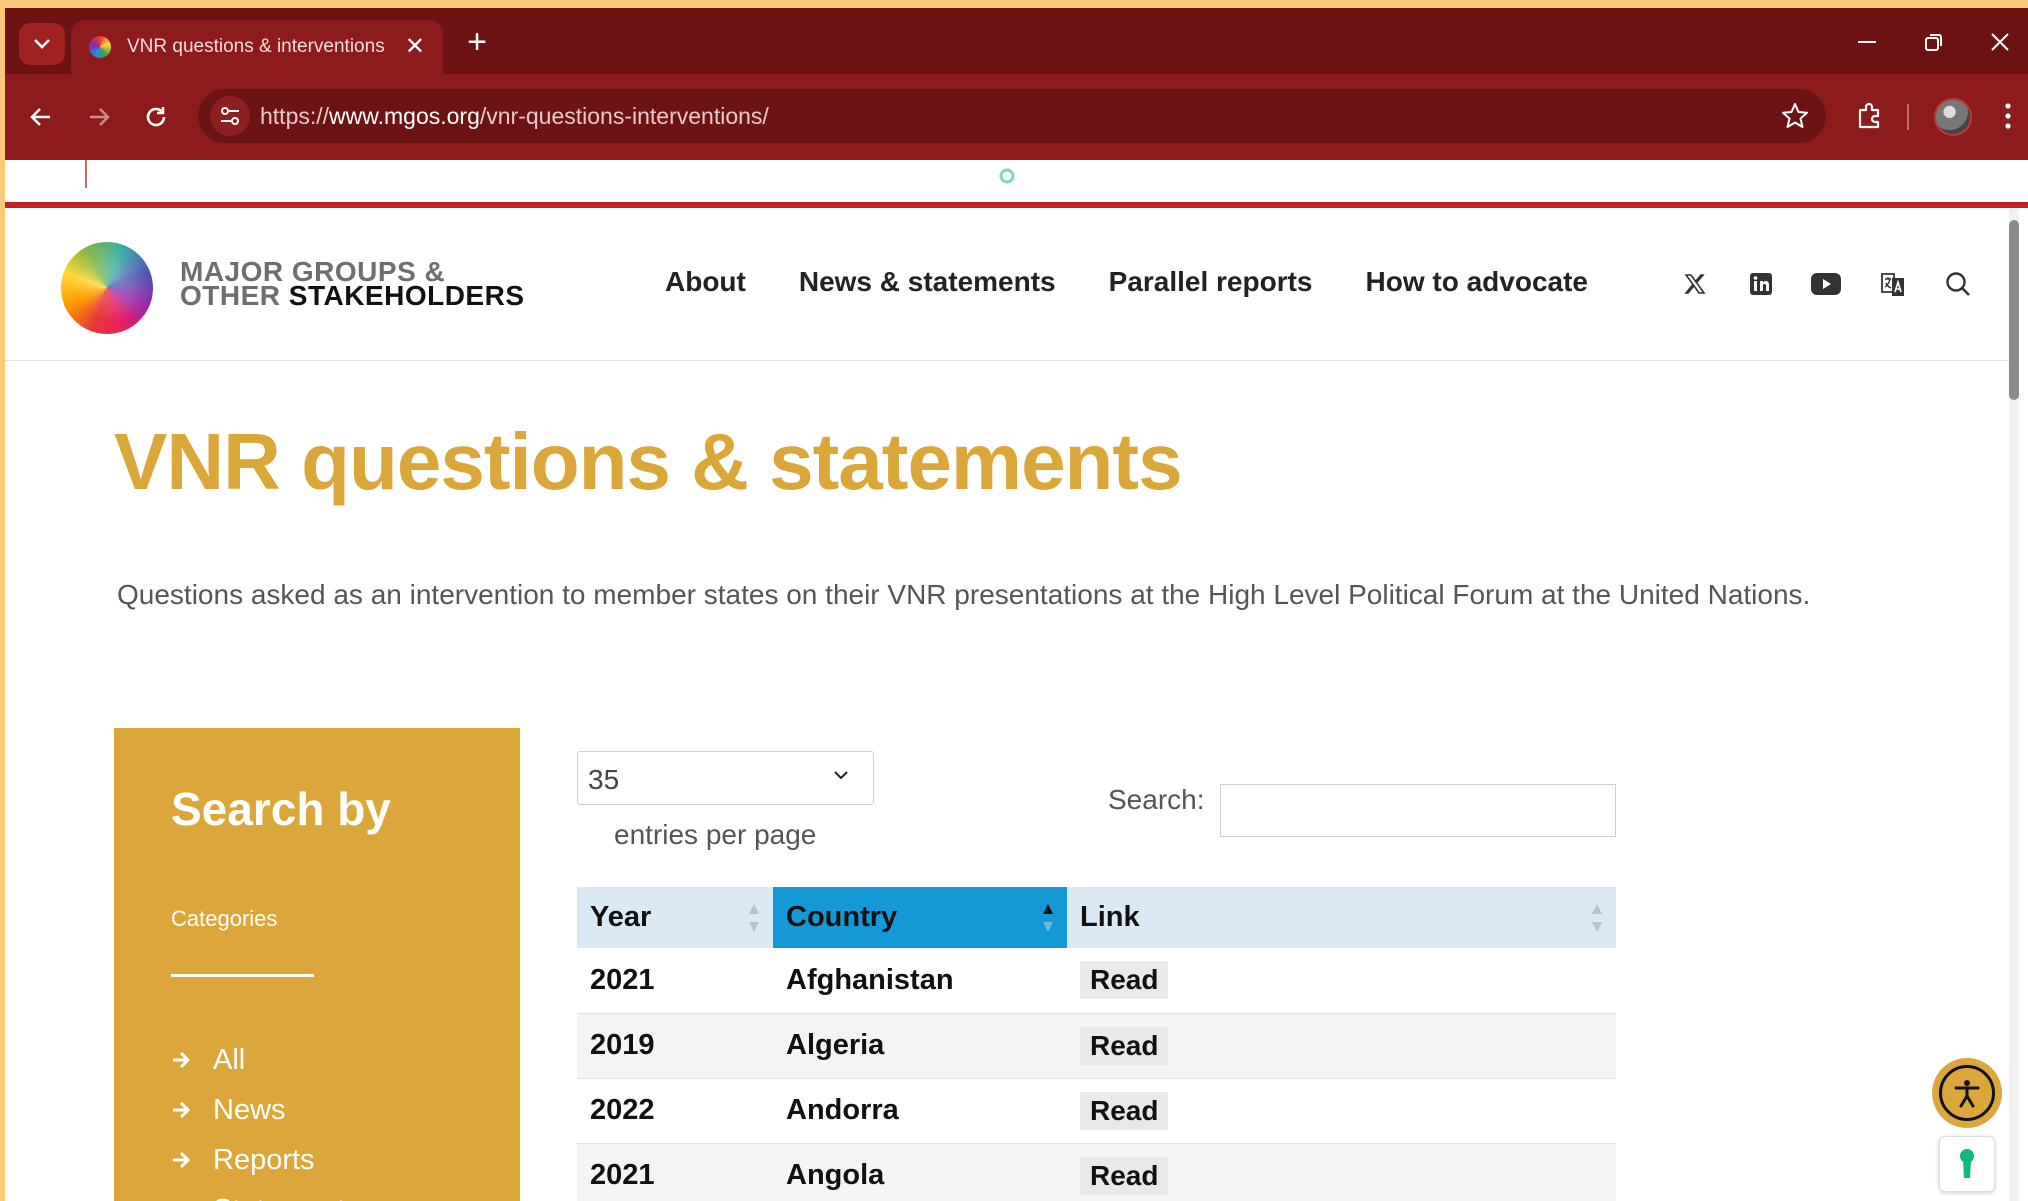 This screenshot has height=1201, width=2028. I want to click on reload-button, so click(156, 117).